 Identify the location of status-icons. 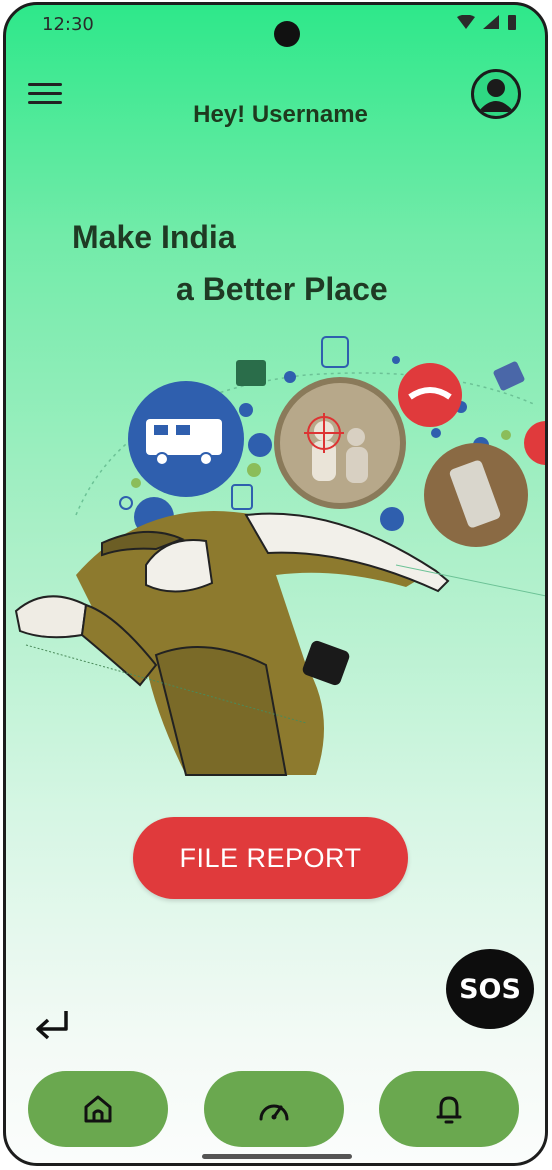
(487, 22).